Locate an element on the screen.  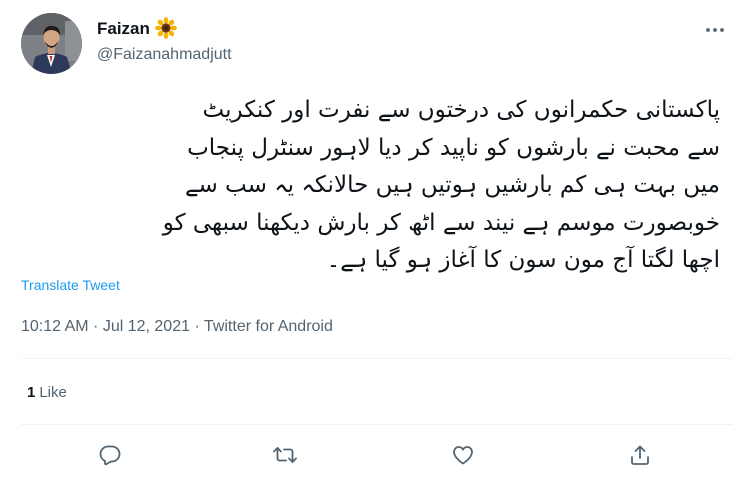
likes-label: Like is located at coordinates (53, 392).